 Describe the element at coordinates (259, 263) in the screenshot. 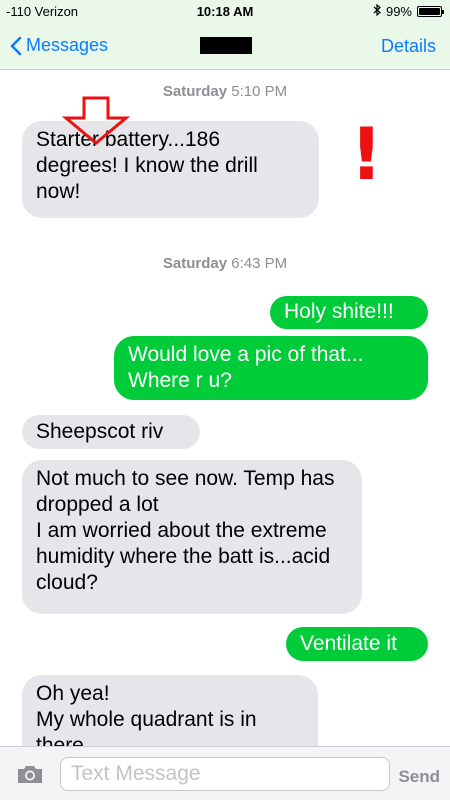

I see `timestamp-time: 6:43 PM` at that location.